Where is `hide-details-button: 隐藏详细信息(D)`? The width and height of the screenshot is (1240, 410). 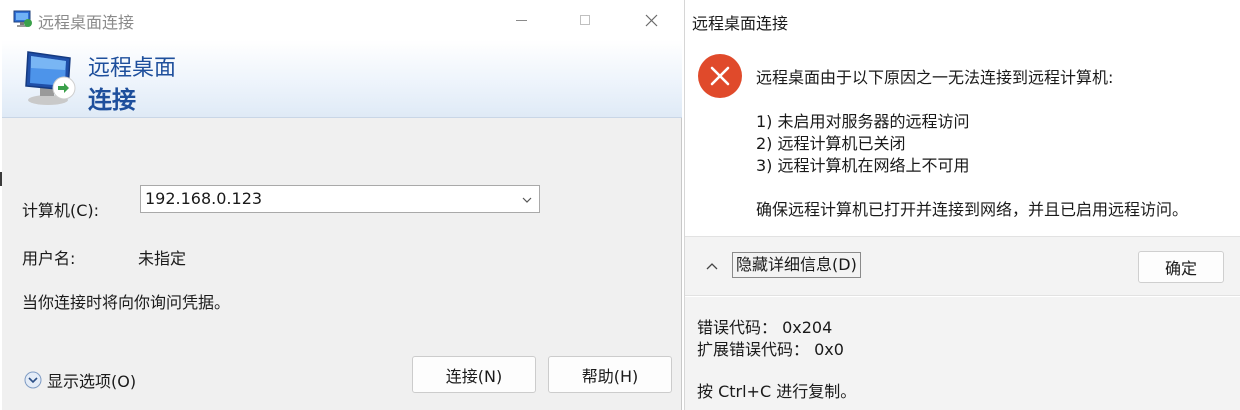 hide-details-button: 隐藏详细信息(D) is located at coordinates (796, 265).